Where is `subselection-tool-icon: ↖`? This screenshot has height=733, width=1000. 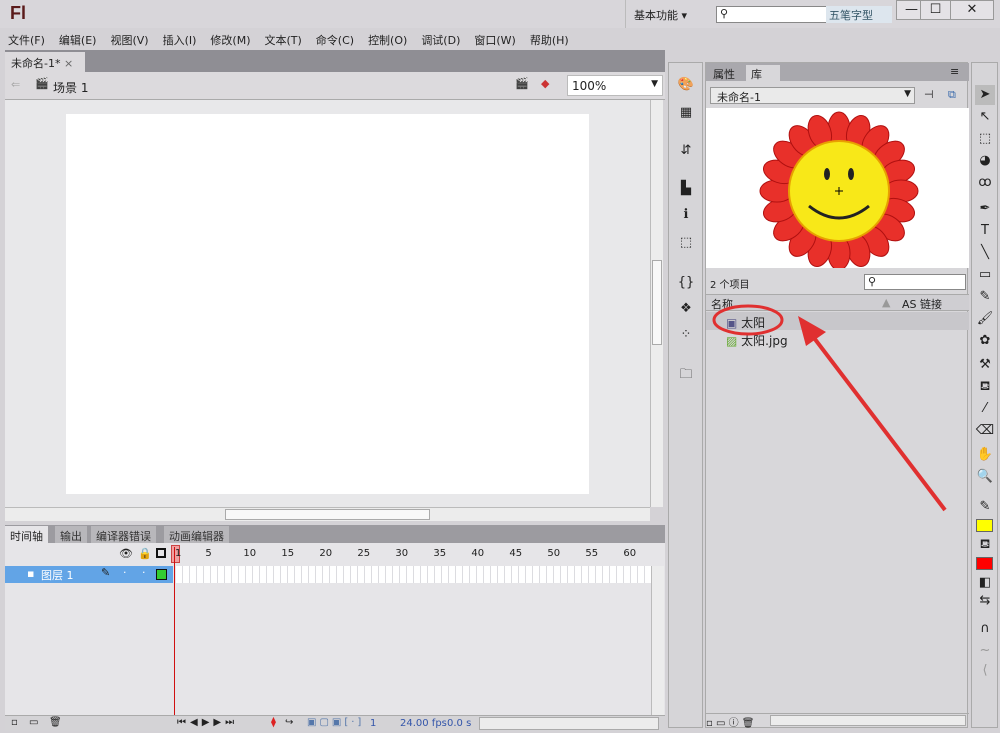 subselection-tool-icon: ↖ is located at coordinates (985, 117).